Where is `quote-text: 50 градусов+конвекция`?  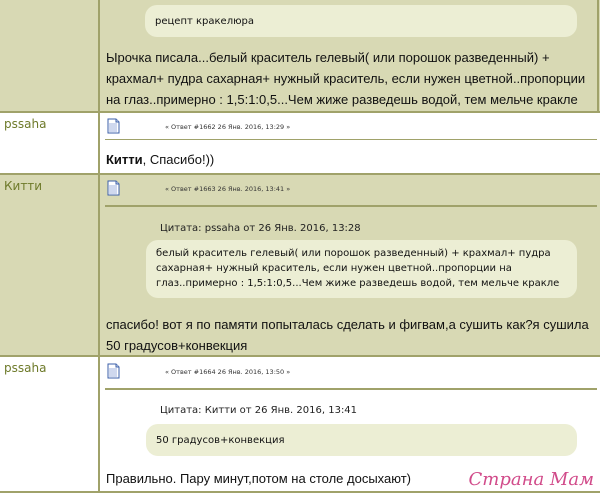
quote-text: 50 градусов+конвекция is located at coordinates (220, 440).